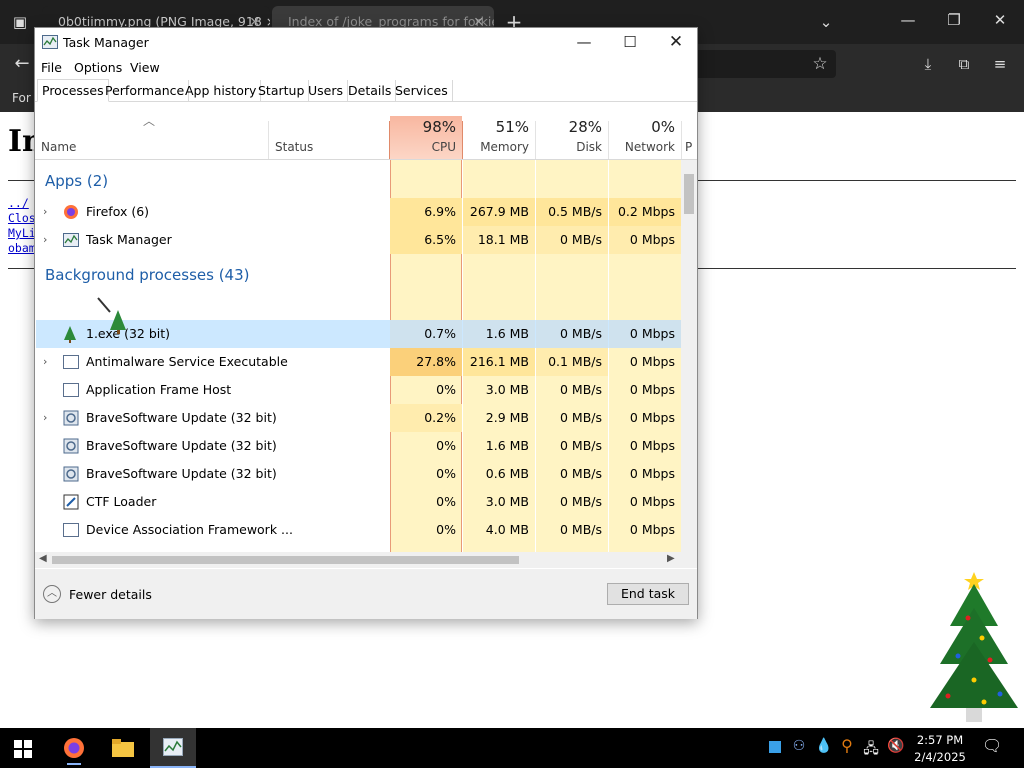  What do you see at coordinates (370, 91) in the screenshot?
I see `tab-details: Details` at bounding box center [370, 91].